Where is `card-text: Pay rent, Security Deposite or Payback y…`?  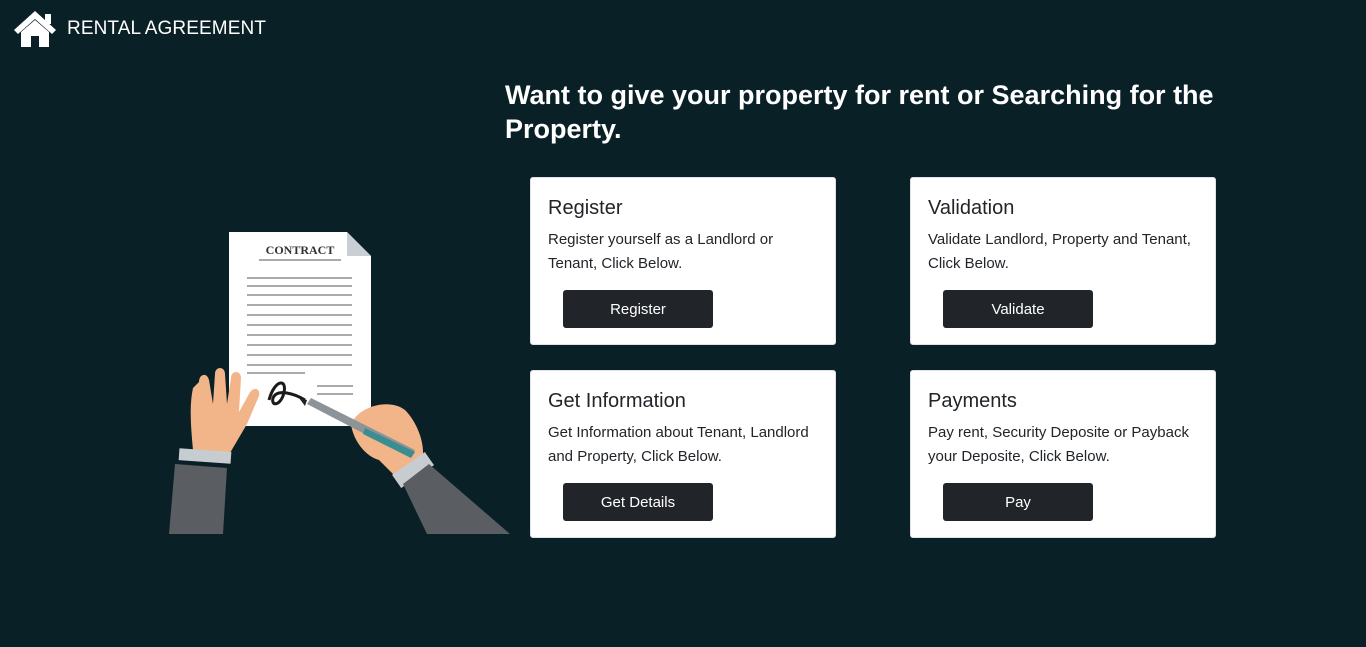
card-text: Pay rent, Security Deposite or Payback y… is located at coordinates (1058, 444).